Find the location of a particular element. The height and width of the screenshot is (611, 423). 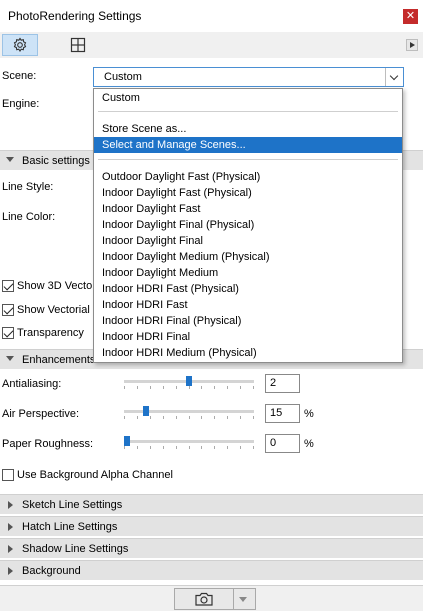

basic-settings-title: Basic settings is located at coordinates (56, 161).